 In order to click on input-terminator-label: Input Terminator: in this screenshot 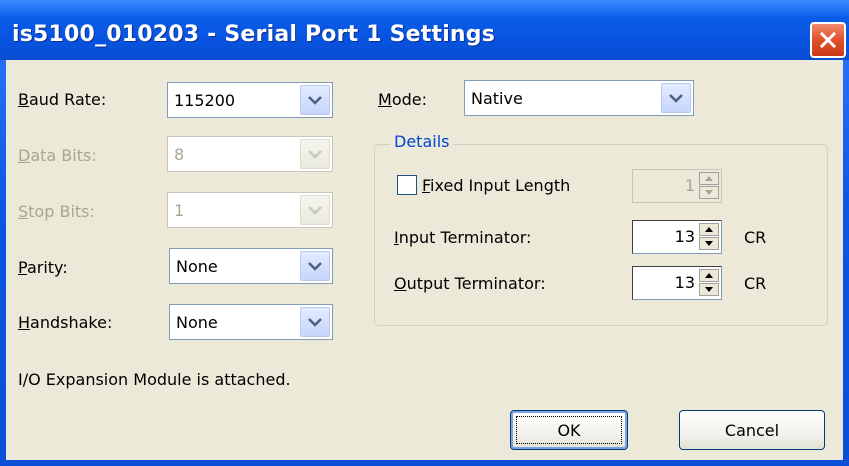, I will do `click(463, 237)`.